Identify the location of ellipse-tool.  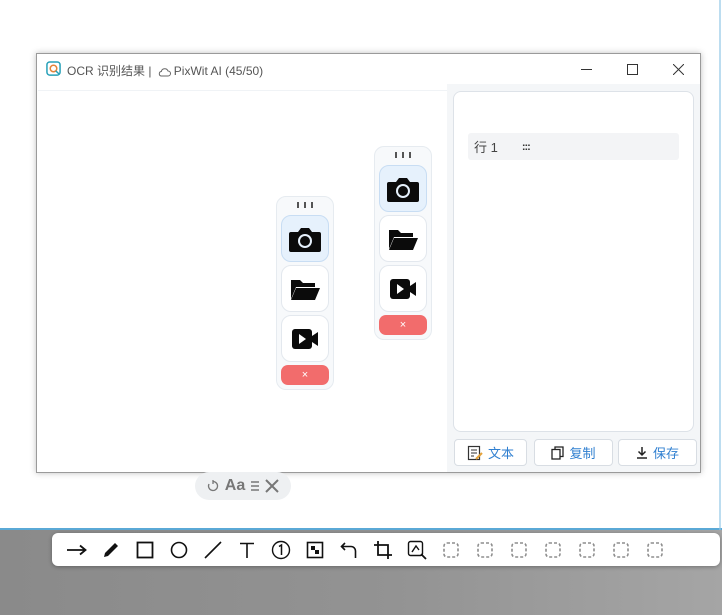
(179, 550).